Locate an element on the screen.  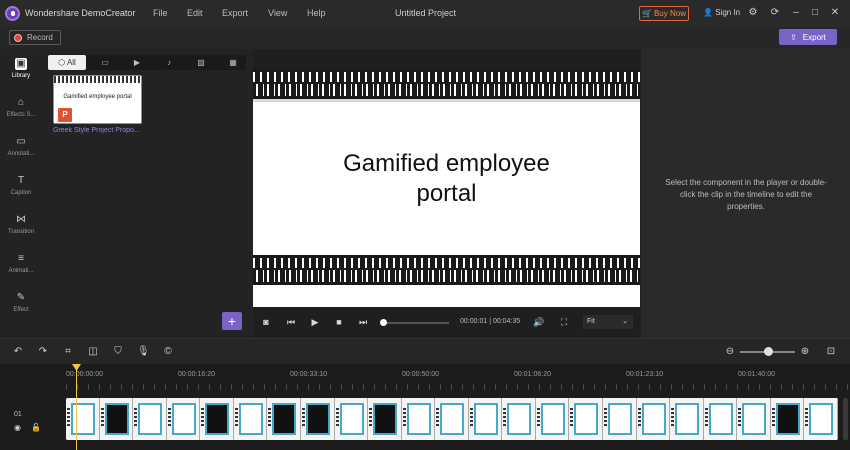
menu-export: Export is located at coordinates (235, 13).